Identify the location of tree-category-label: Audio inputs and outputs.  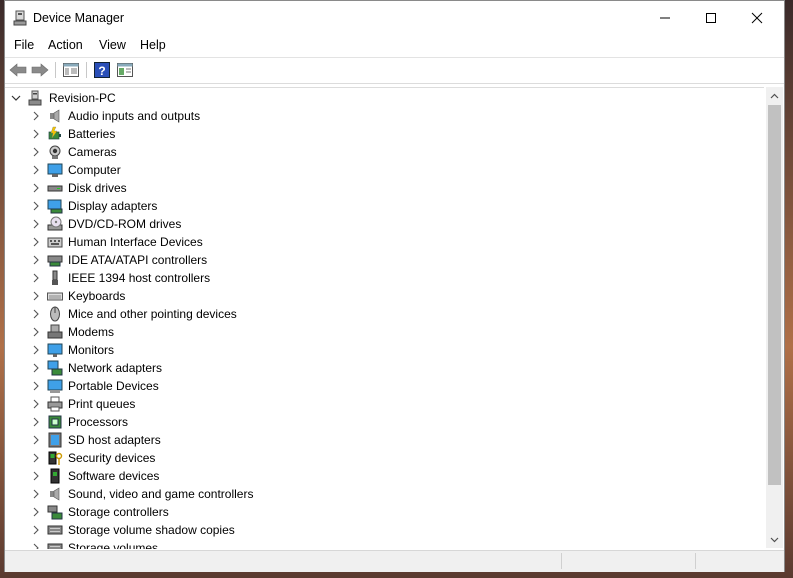
(134, 116).